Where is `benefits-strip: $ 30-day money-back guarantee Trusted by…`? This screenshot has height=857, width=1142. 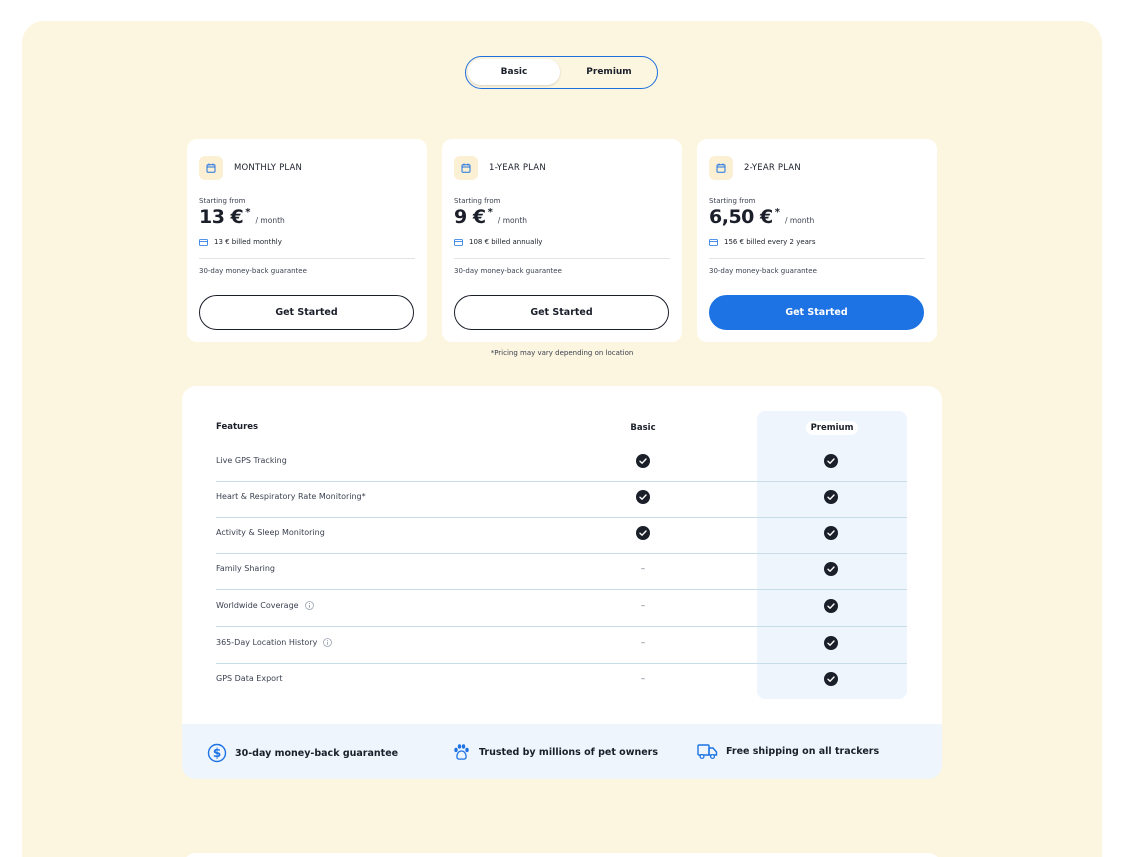
benefits-strip: $ 30-day money-back guarantee Trusted by… is located at coordinates (562, 751).